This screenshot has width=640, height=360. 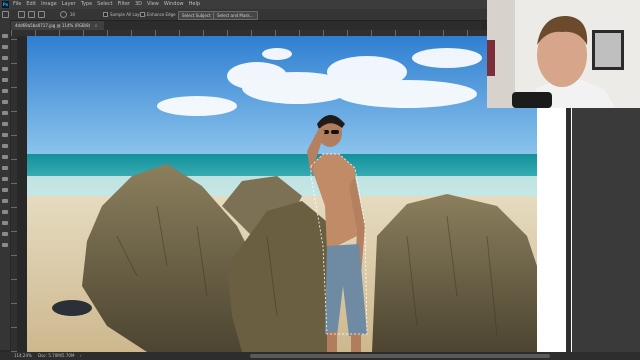 I want to click on clone-tool-icon, so click(x=5, y=124).